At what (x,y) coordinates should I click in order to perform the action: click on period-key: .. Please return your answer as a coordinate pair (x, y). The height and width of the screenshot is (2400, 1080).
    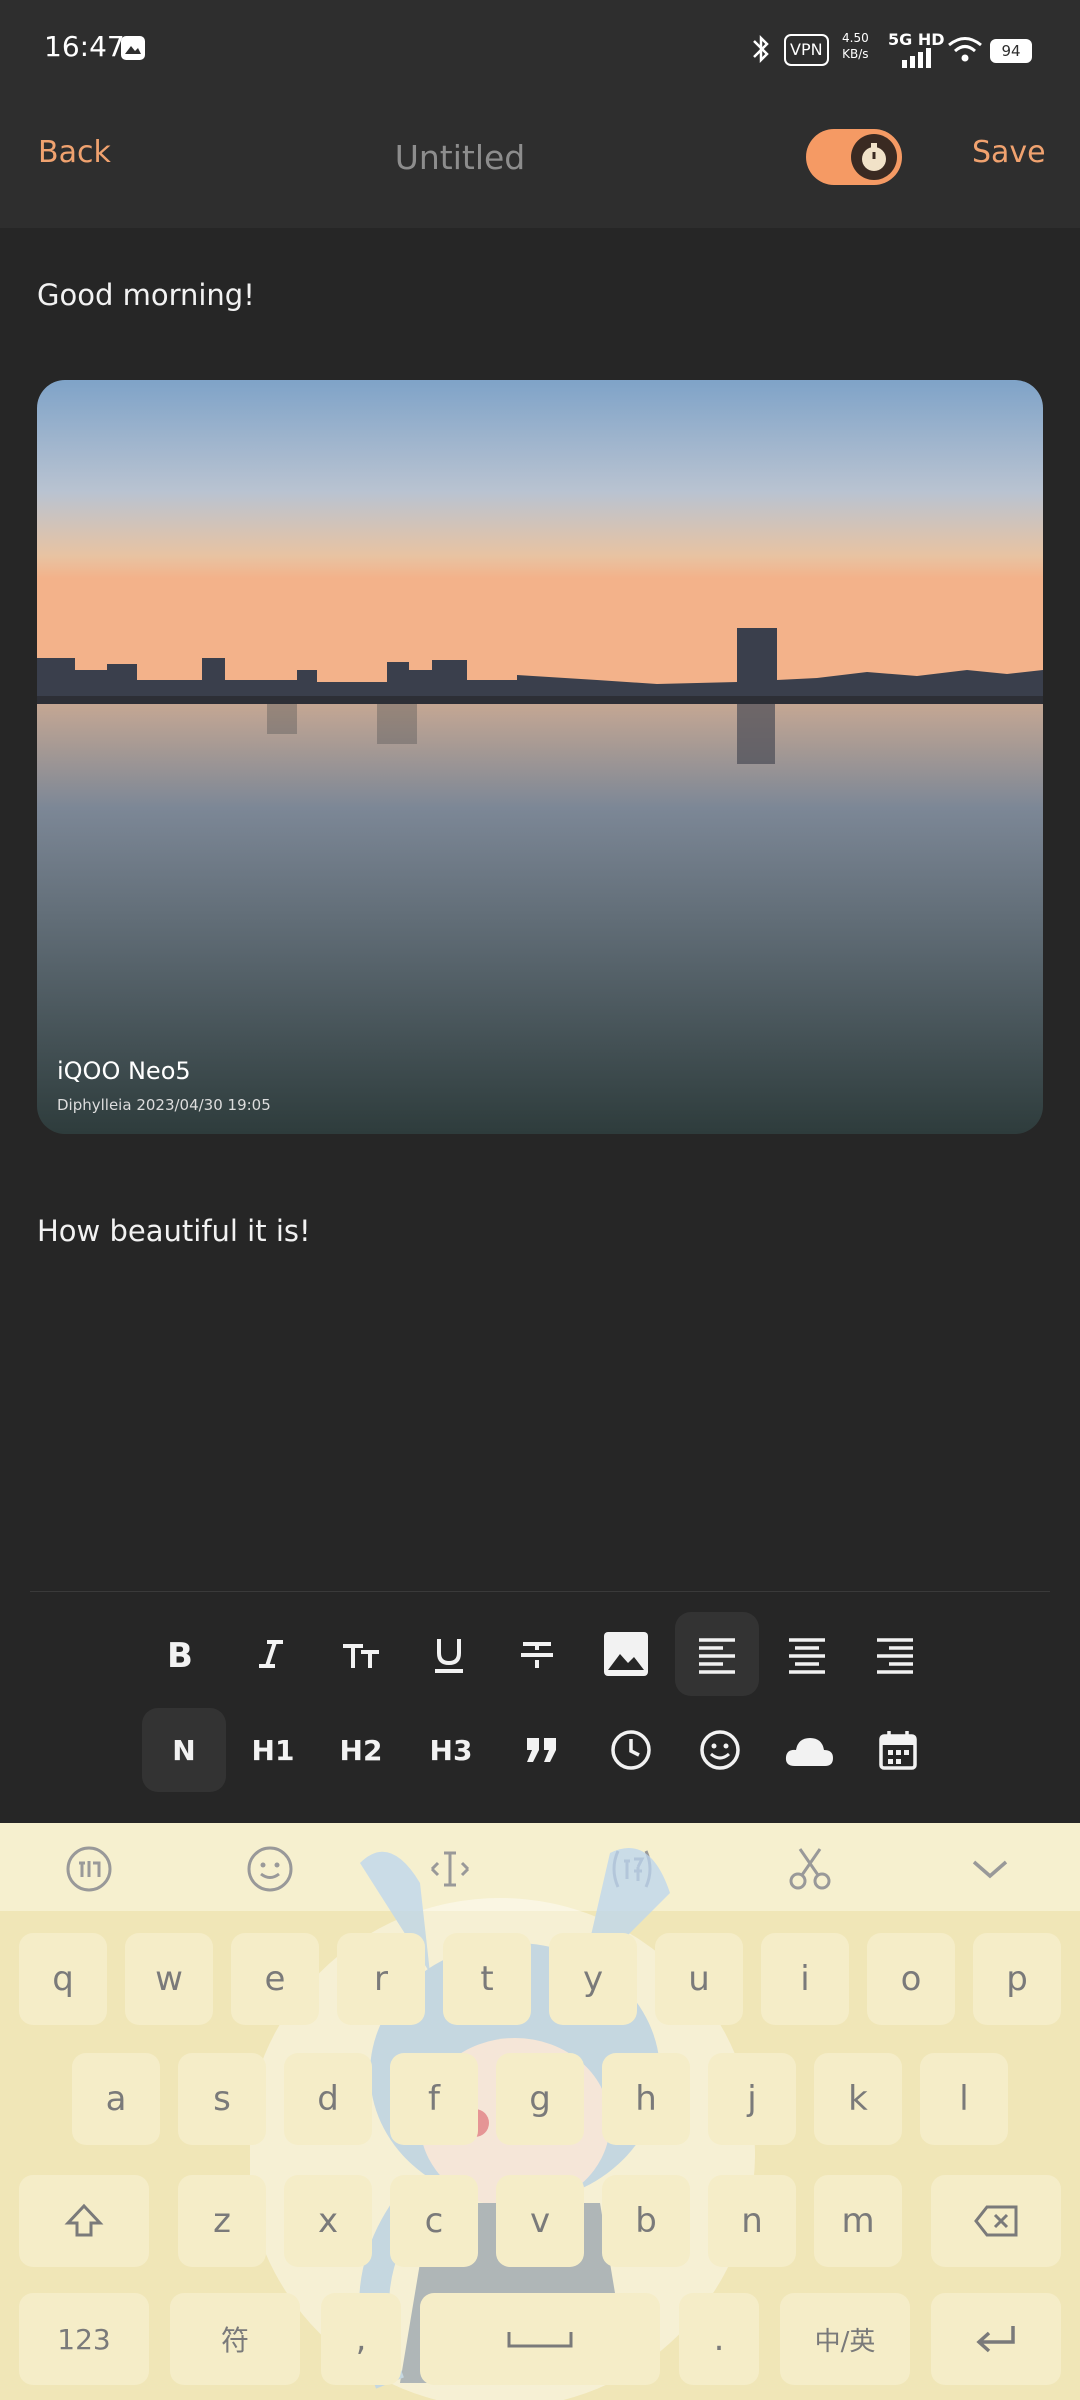
    Looking at the image, I should click on (719, 2339).